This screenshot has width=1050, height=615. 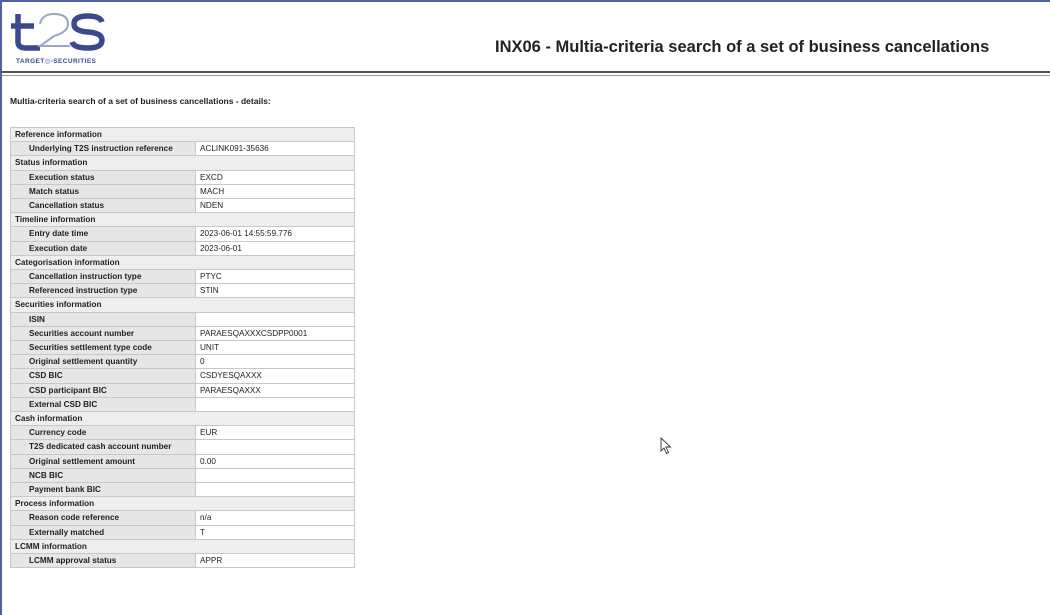 I want to click on field-label: NCB BIC, so click(x=103, y=475).